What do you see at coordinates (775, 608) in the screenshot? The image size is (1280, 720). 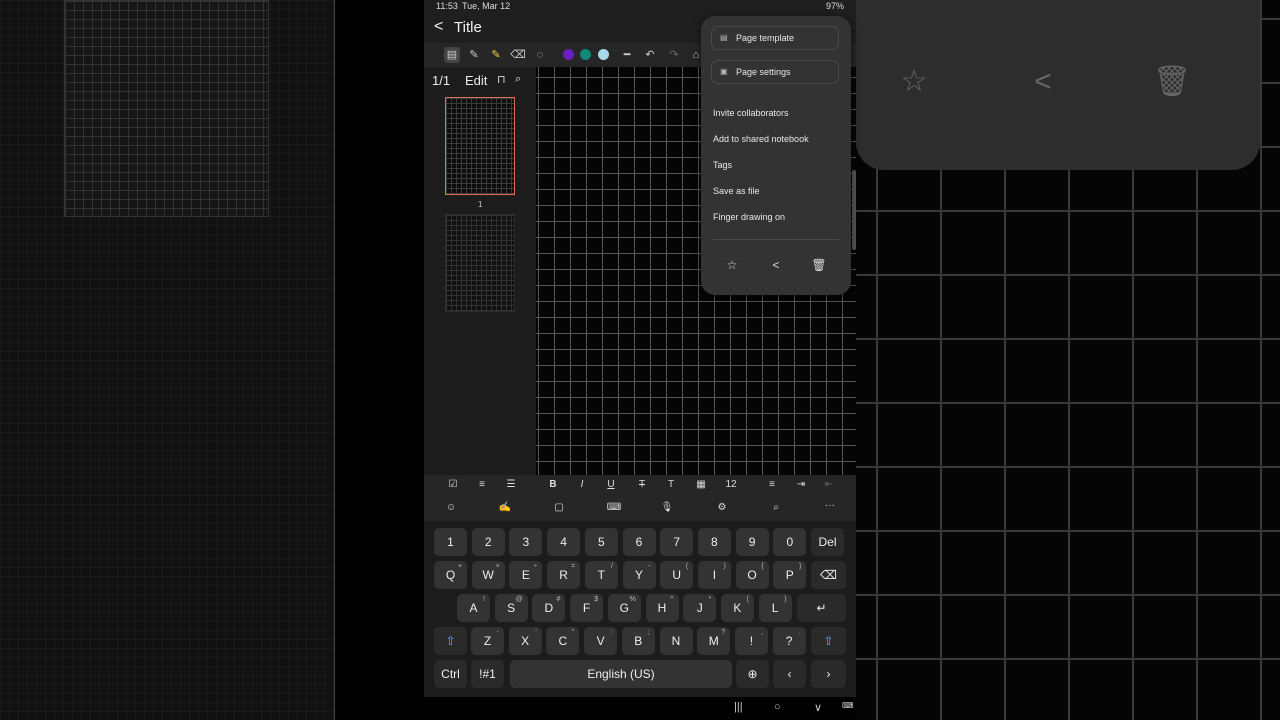 I see `key-l: L)` at bounding box center [775, 608].